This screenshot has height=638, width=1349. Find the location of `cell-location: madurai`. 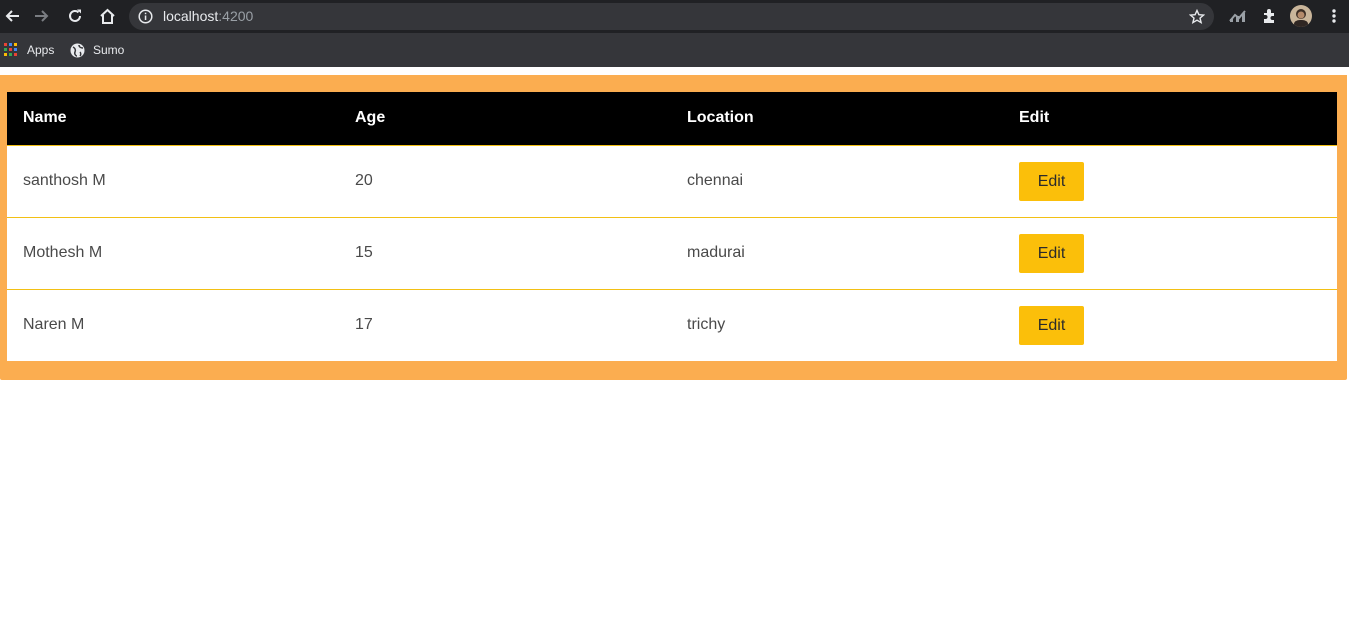

cell-location: madurai is located at coordinates (837, 252).